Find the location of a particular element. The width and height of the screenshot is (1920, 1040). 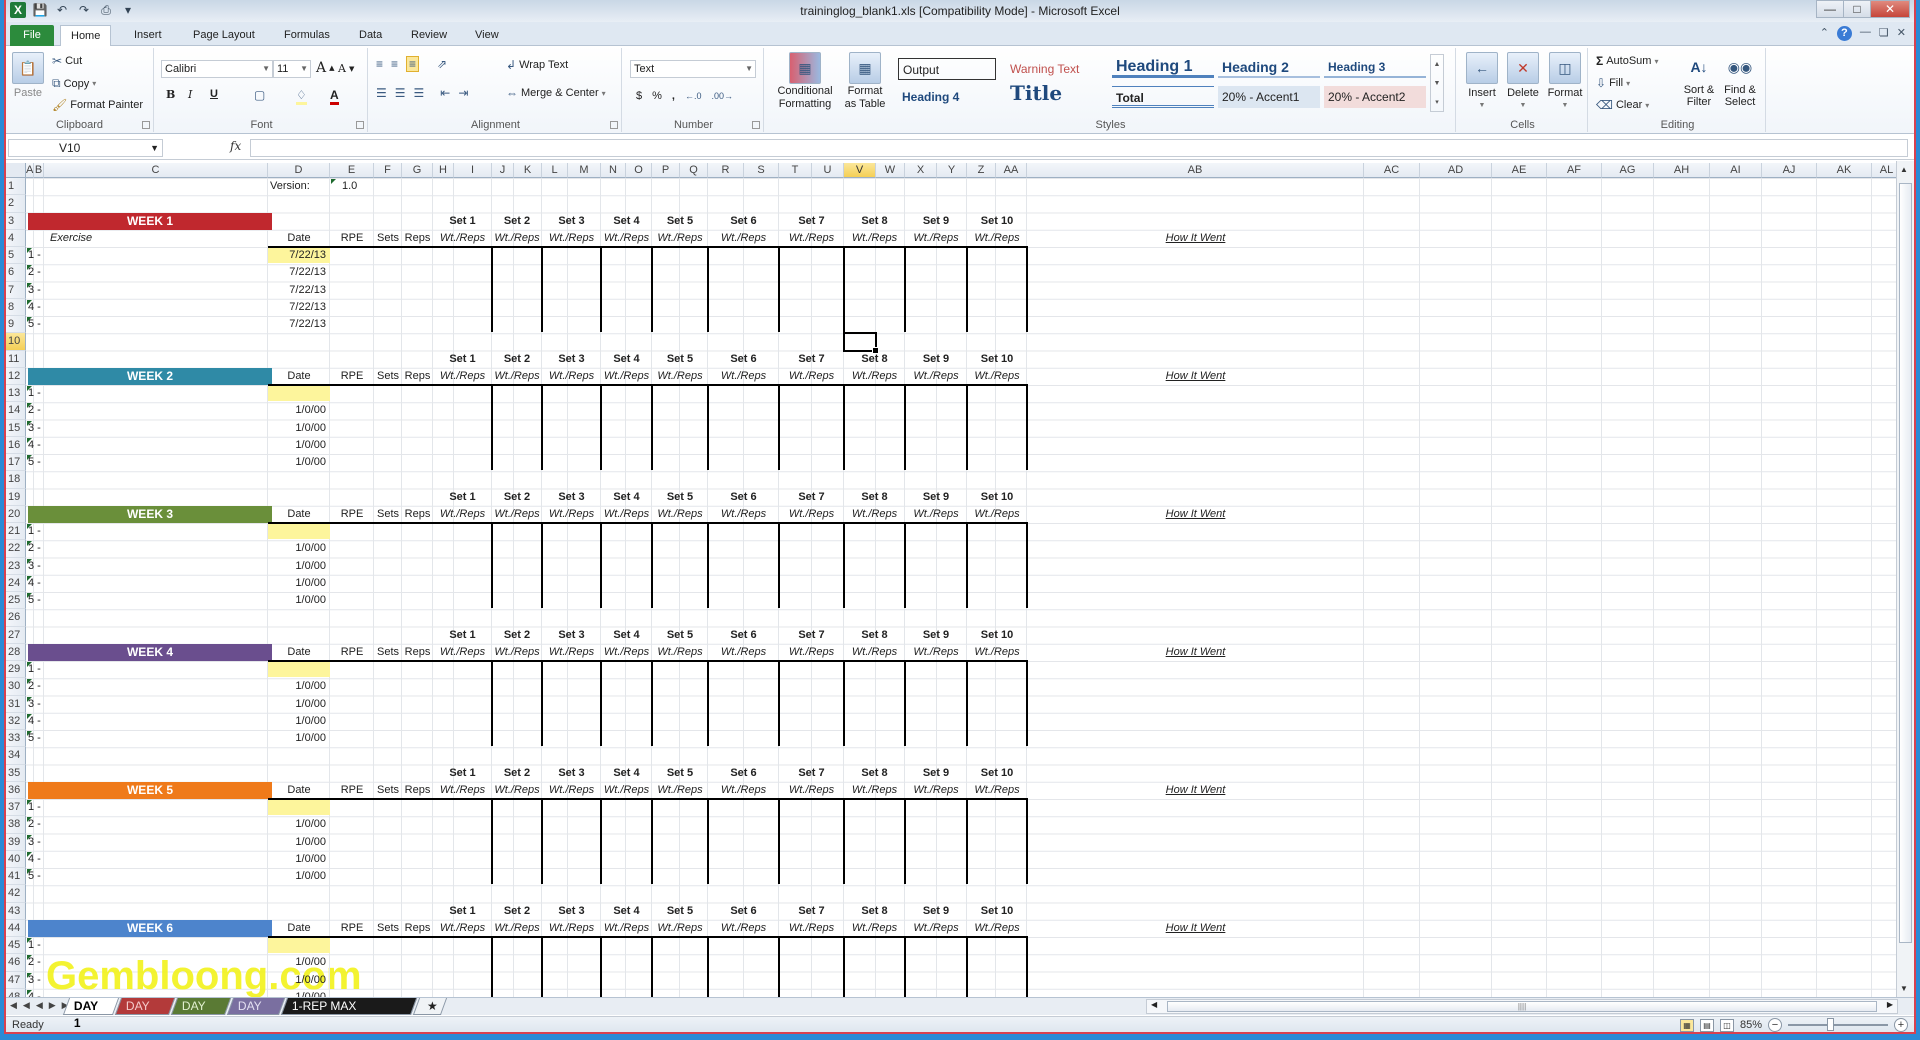

align-center-icon: ☰ is located at coordinates (400, 93).